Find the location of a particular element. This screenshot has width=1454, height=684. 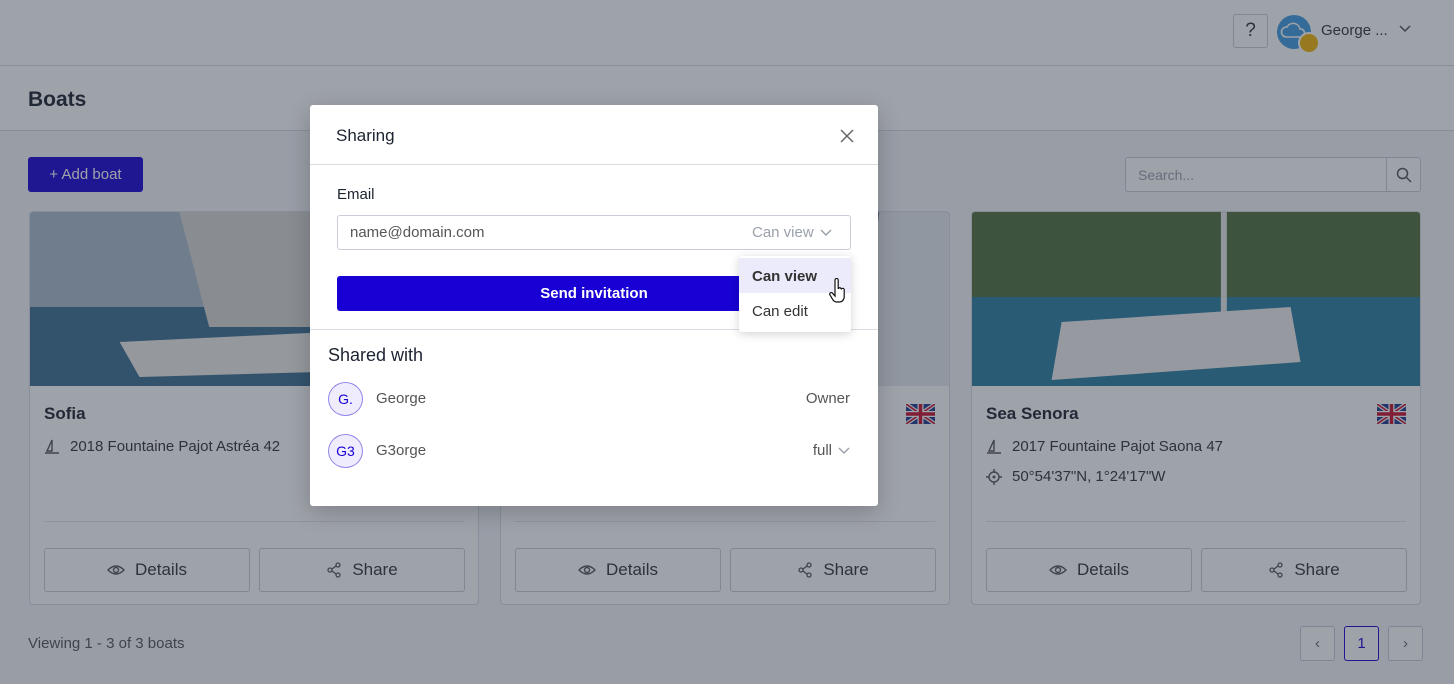

shared-user-row: G3 G3orge full is located at coordinates (589, 451).